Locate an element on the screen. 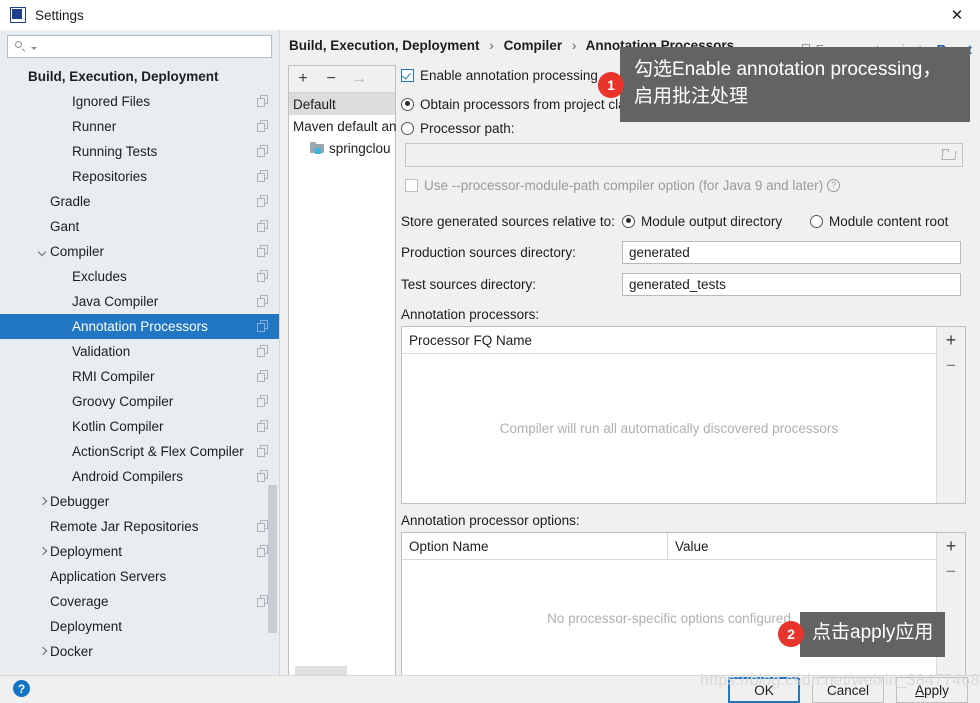 The width and height of the screenshot is (980, 703). breadcrumb-item-0: Build, Execution, Deployment is located at coordinates (384, 45).